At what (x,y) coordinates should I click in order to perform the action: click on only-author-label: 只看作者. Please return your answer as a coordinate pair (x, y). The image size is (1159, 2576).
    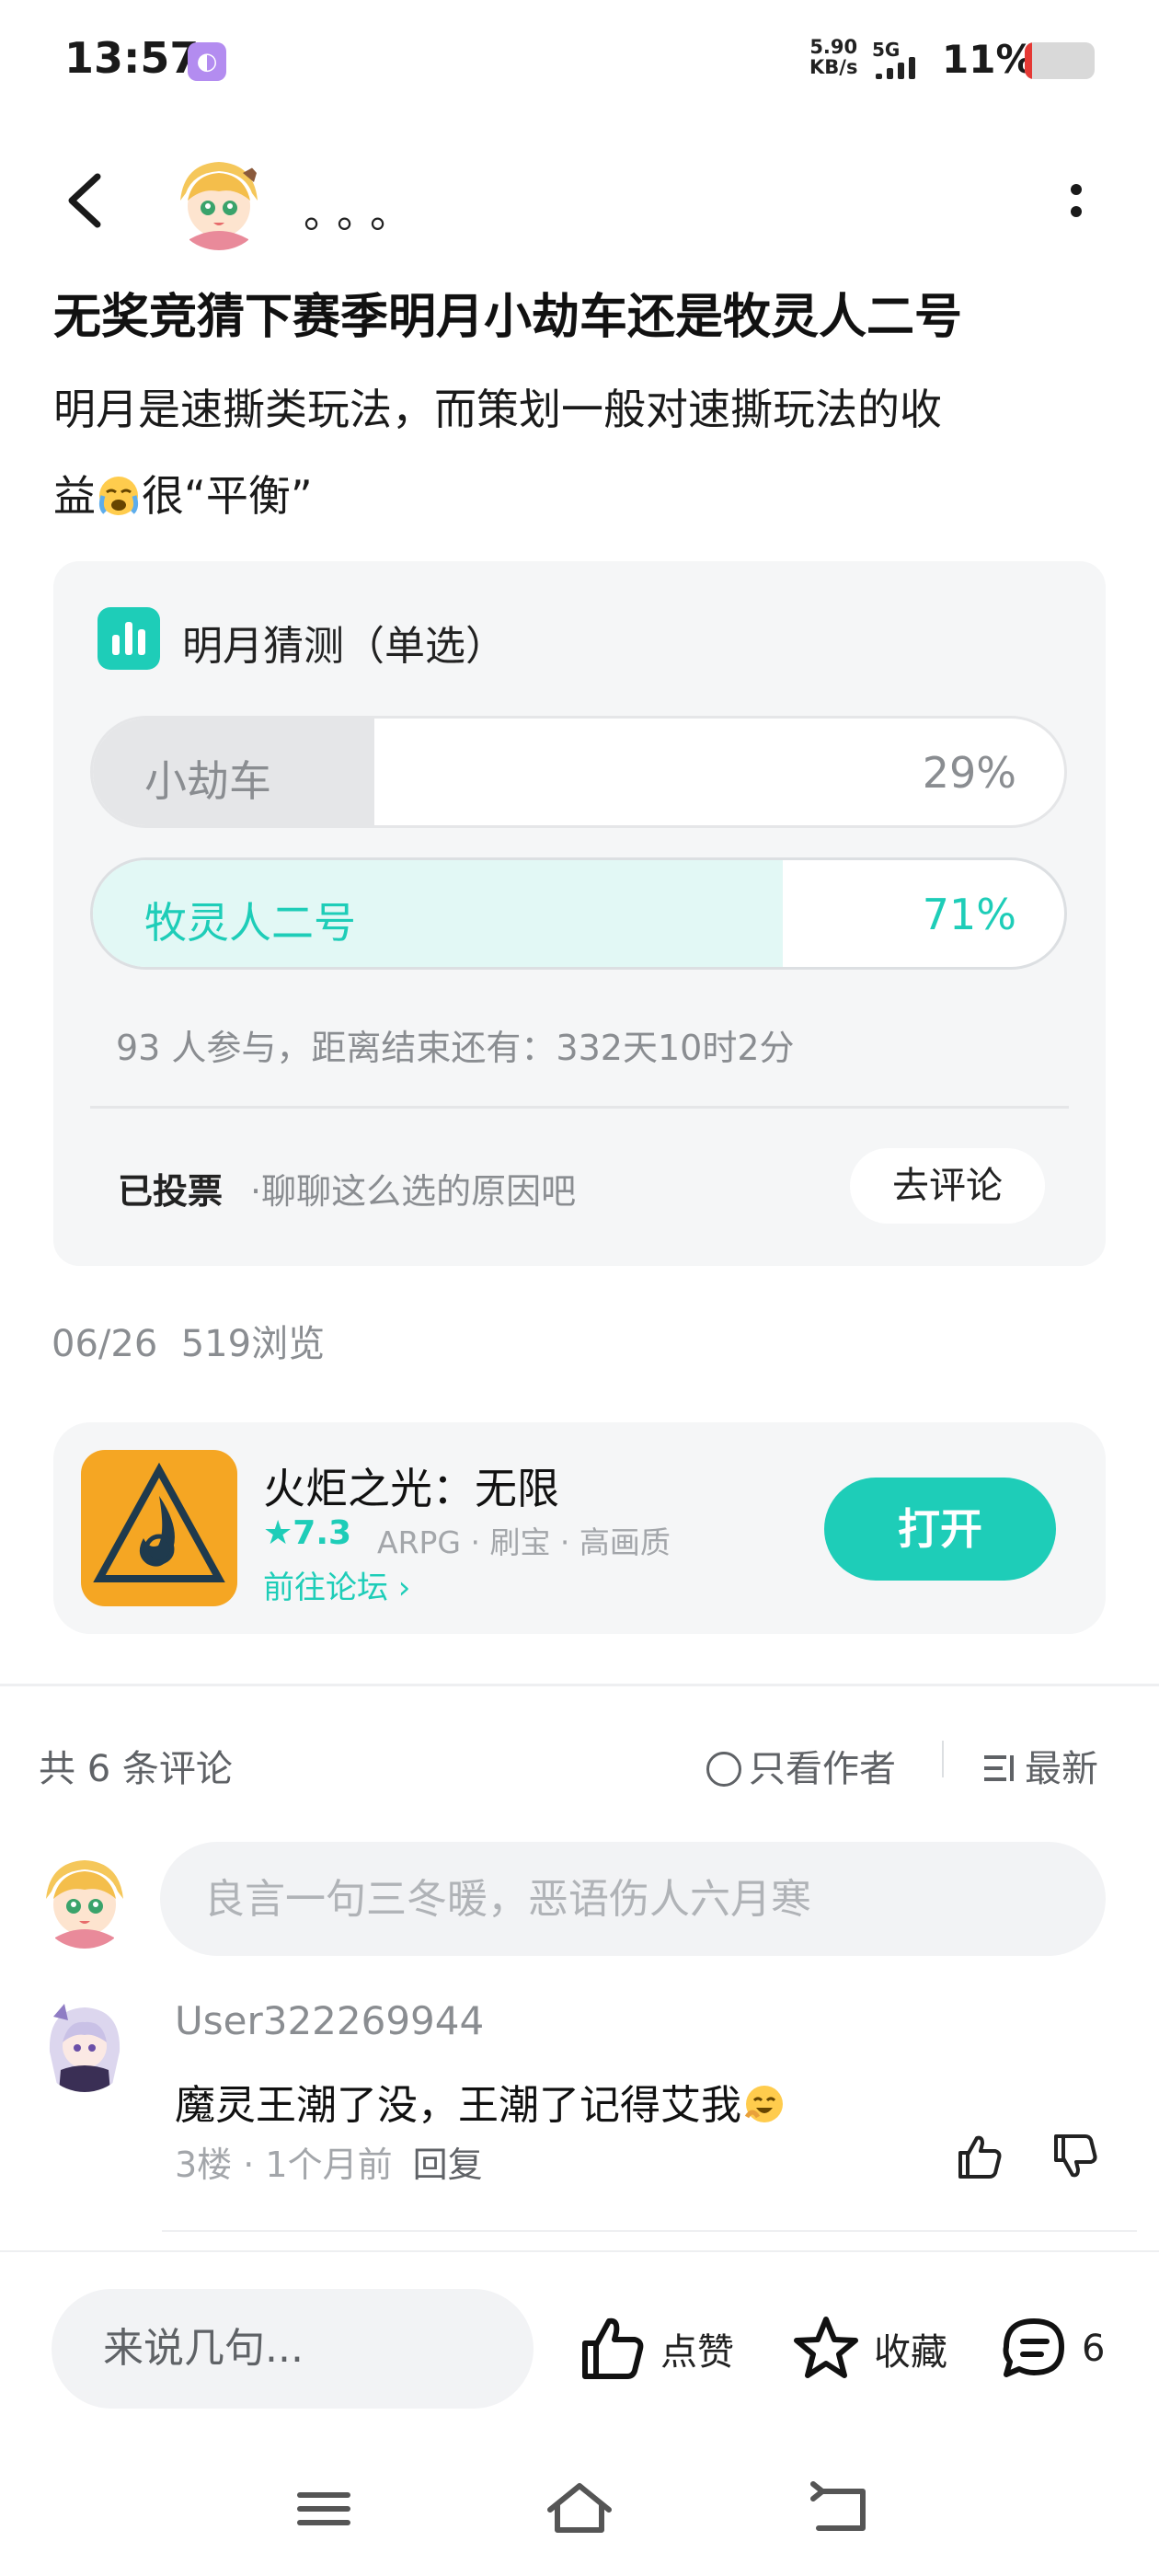
    Looking at the image, I should click on (822, 1769).